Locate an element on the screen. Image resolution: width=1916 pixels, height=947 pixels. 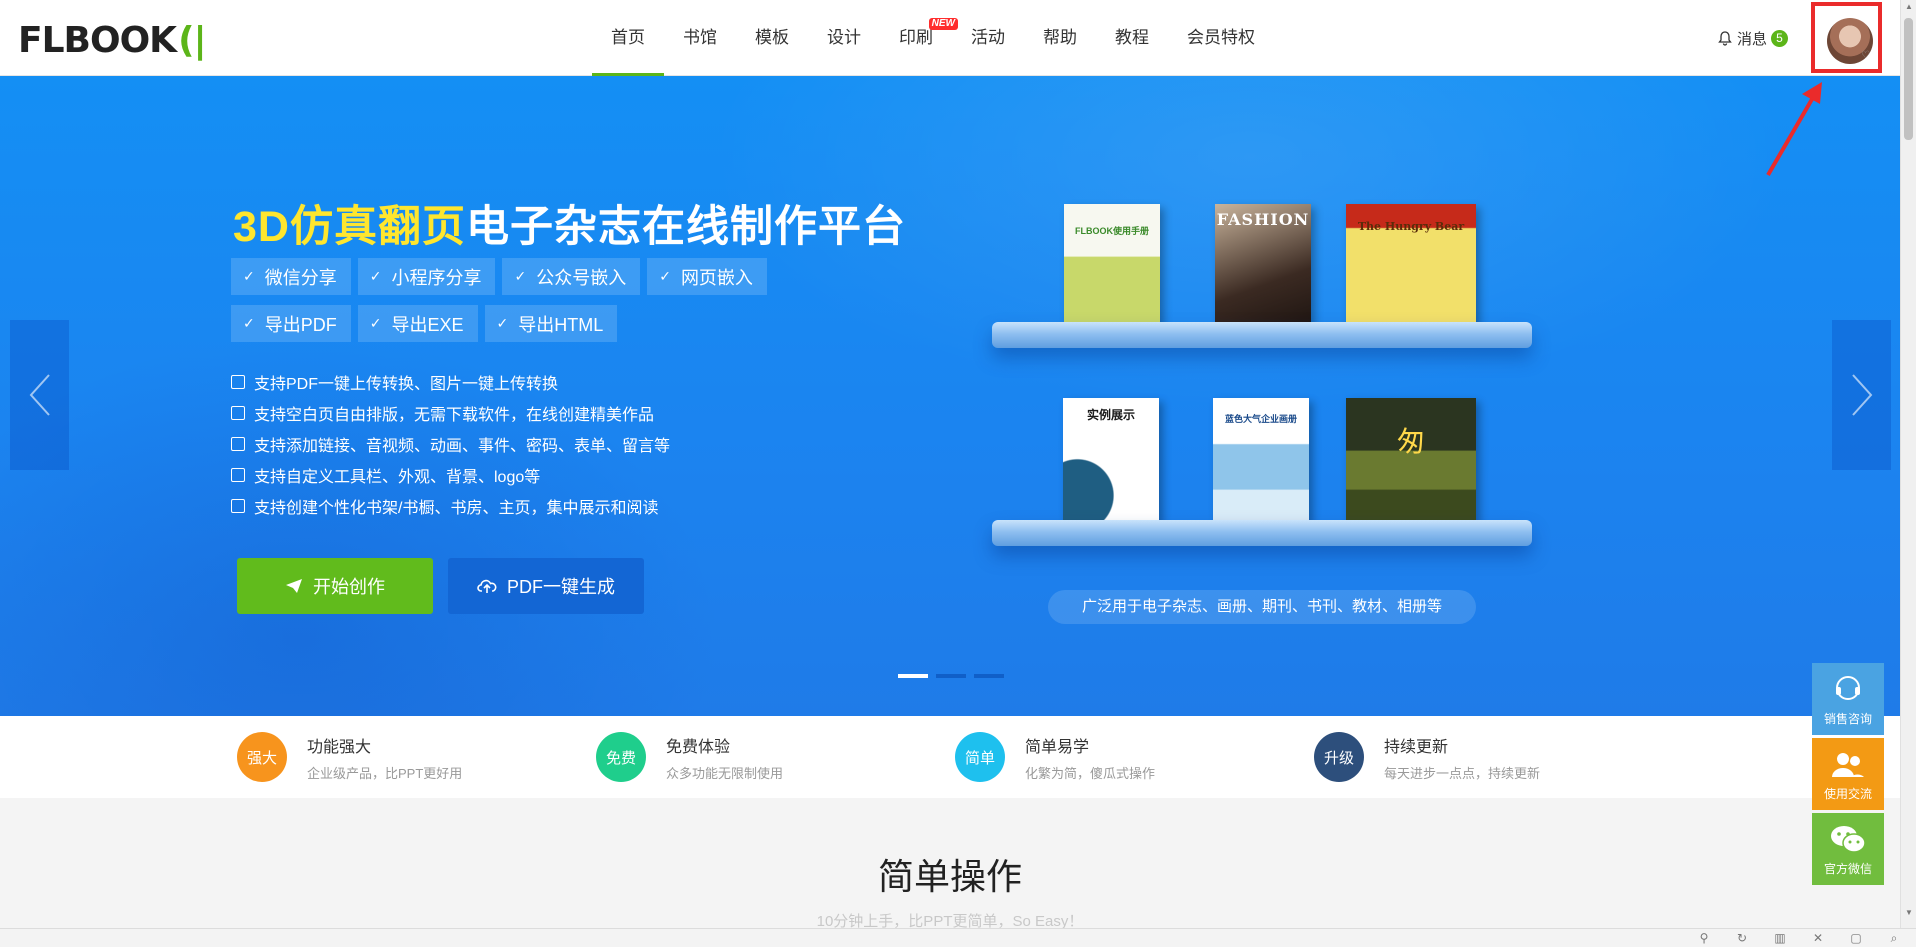
nav-design: 设计 is located at coordinates (844, 38).